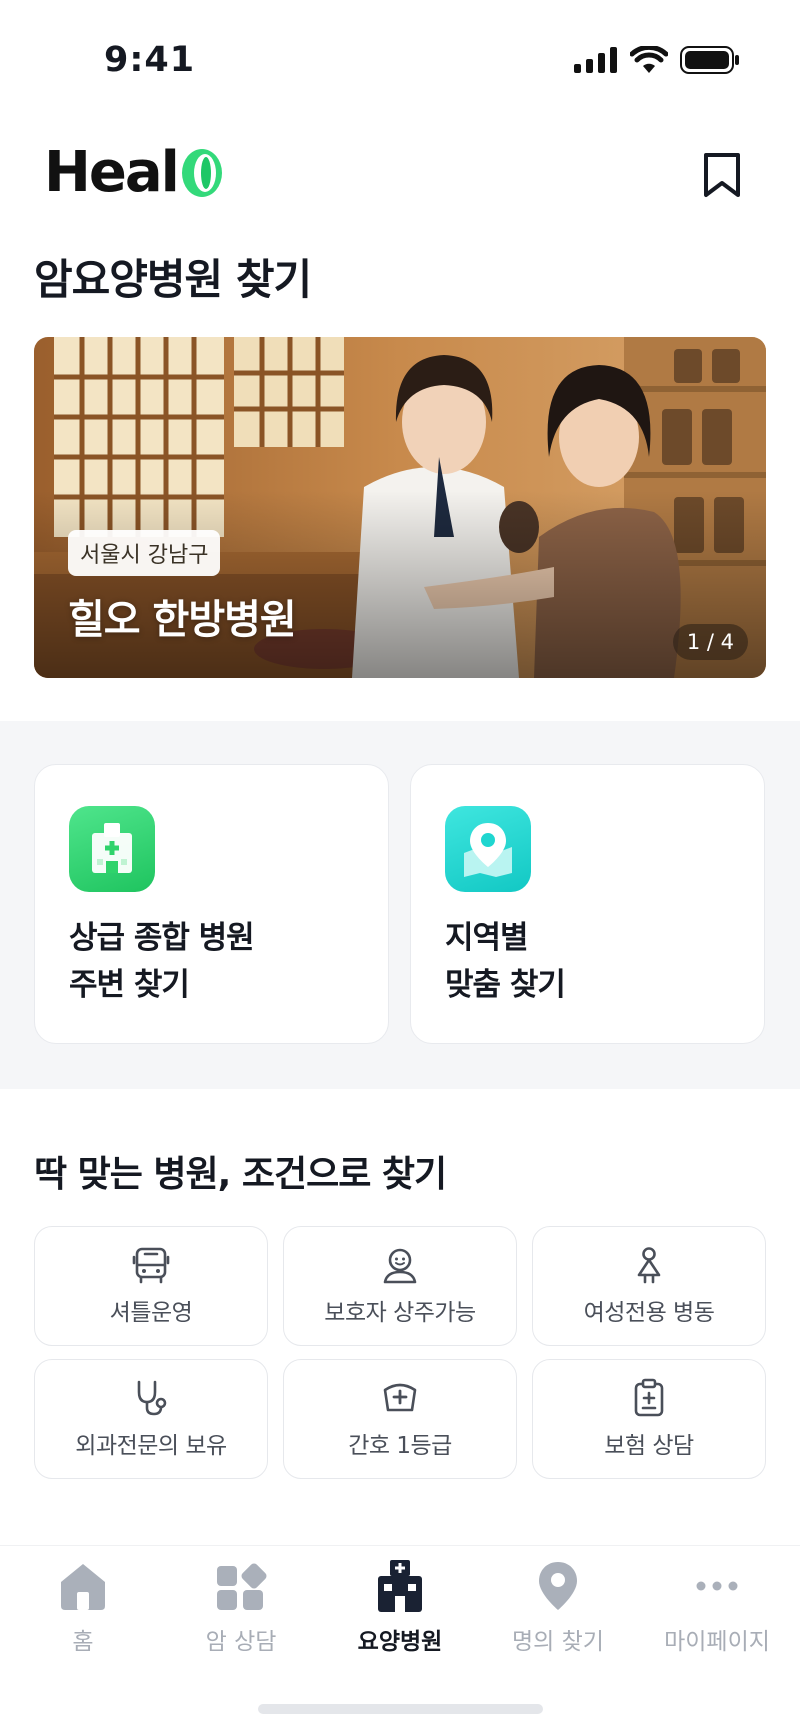  Describe the element at coordinates (211, 904) in the screenshot. I see `quick-card-tertiary-hospital: 상급 종합 병원 주변 찾기` at that location.